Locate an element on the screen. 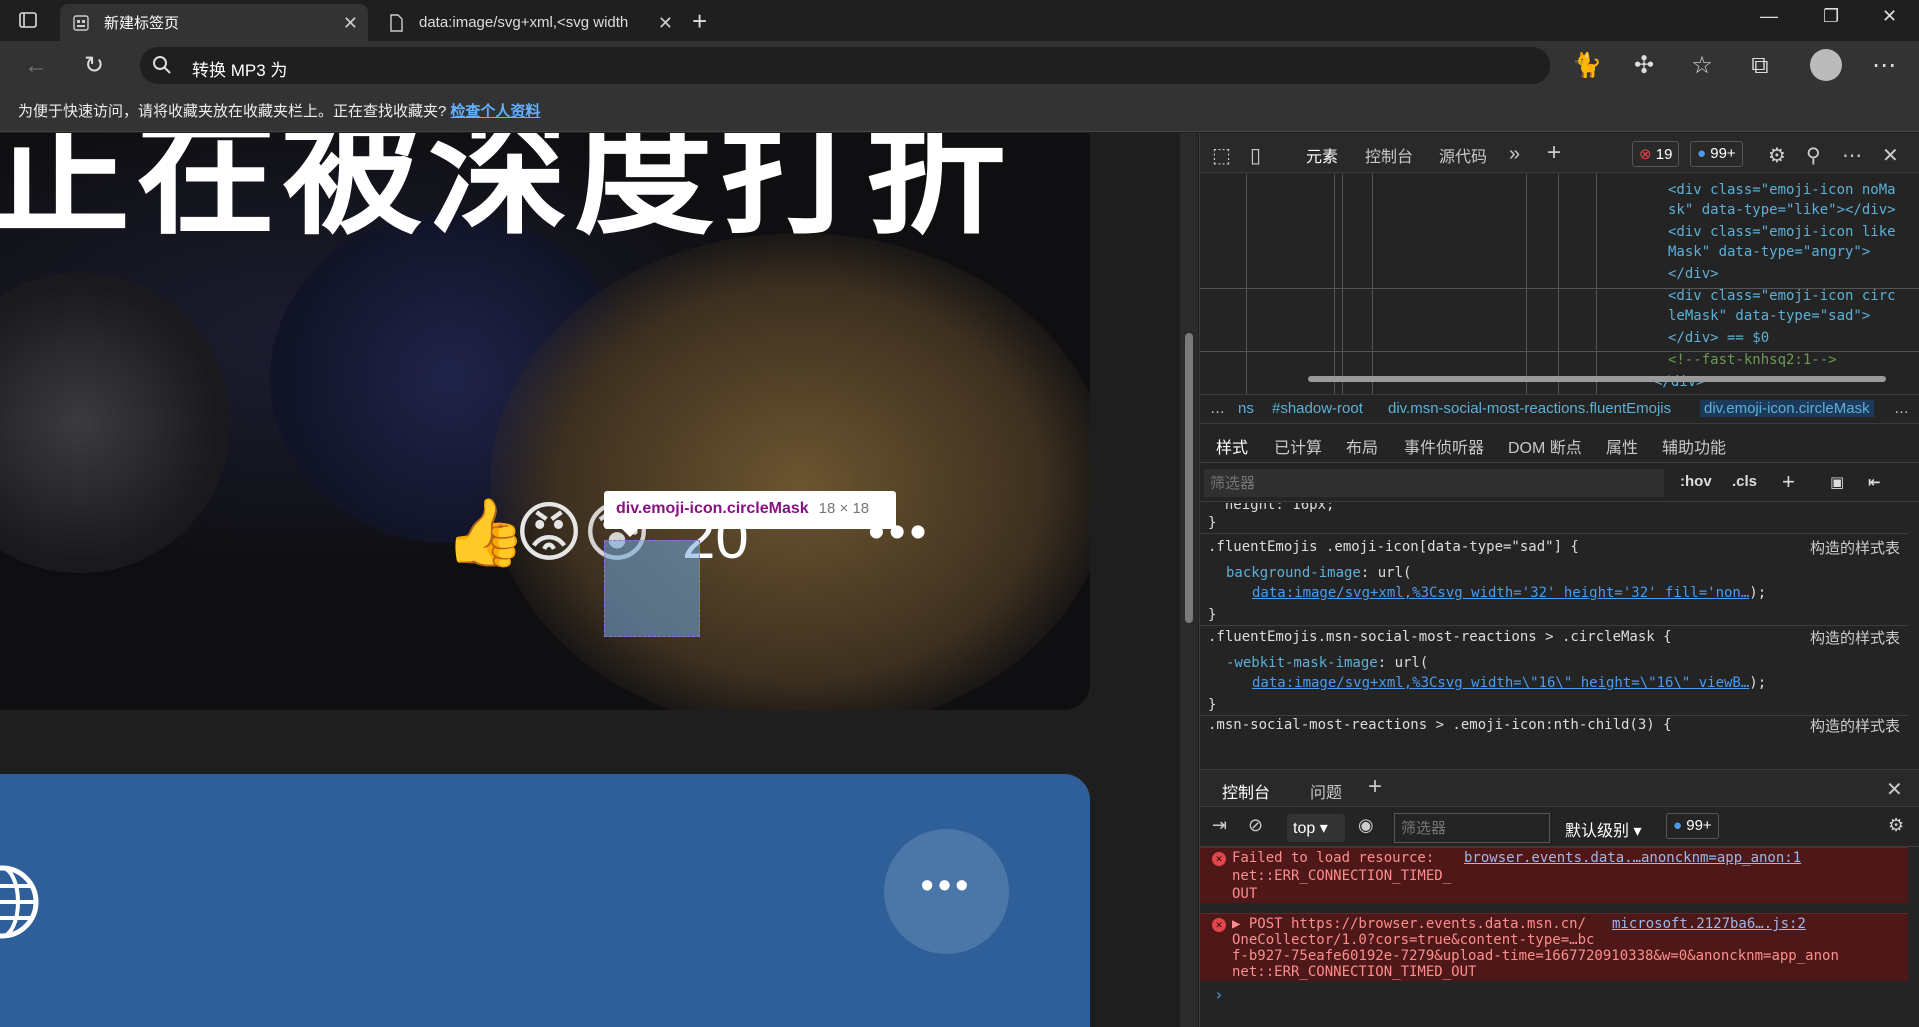 The image size is (1919, 1027). more-menu-icon: ⋯ is located at coordinates (1884, 66).